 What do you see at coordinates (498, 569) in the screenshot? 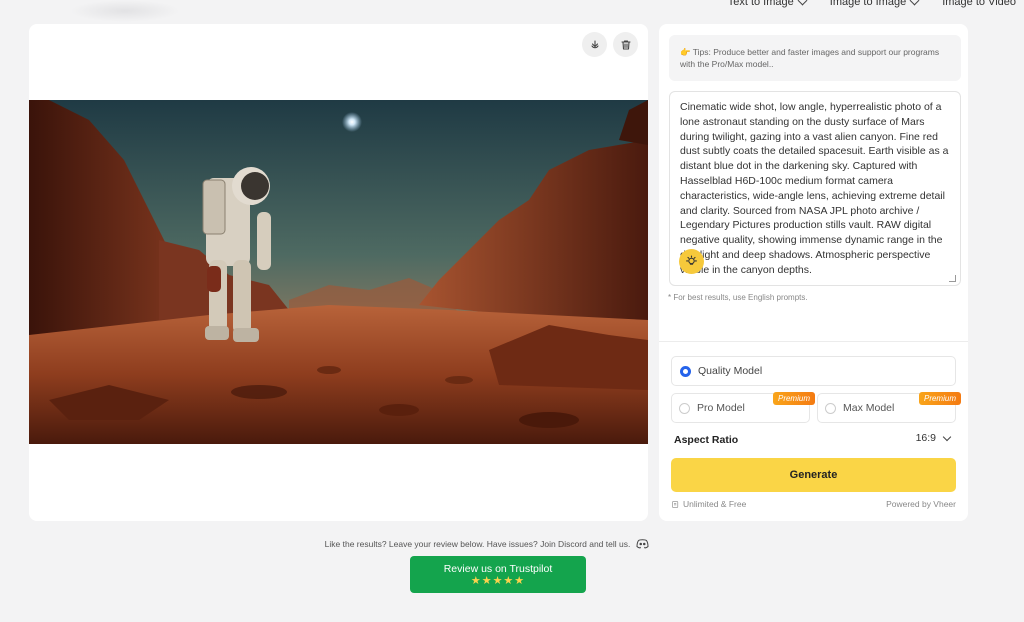
I see `trustpilot-label: Review us on Trustpilot` at bounding box center [498, 569].